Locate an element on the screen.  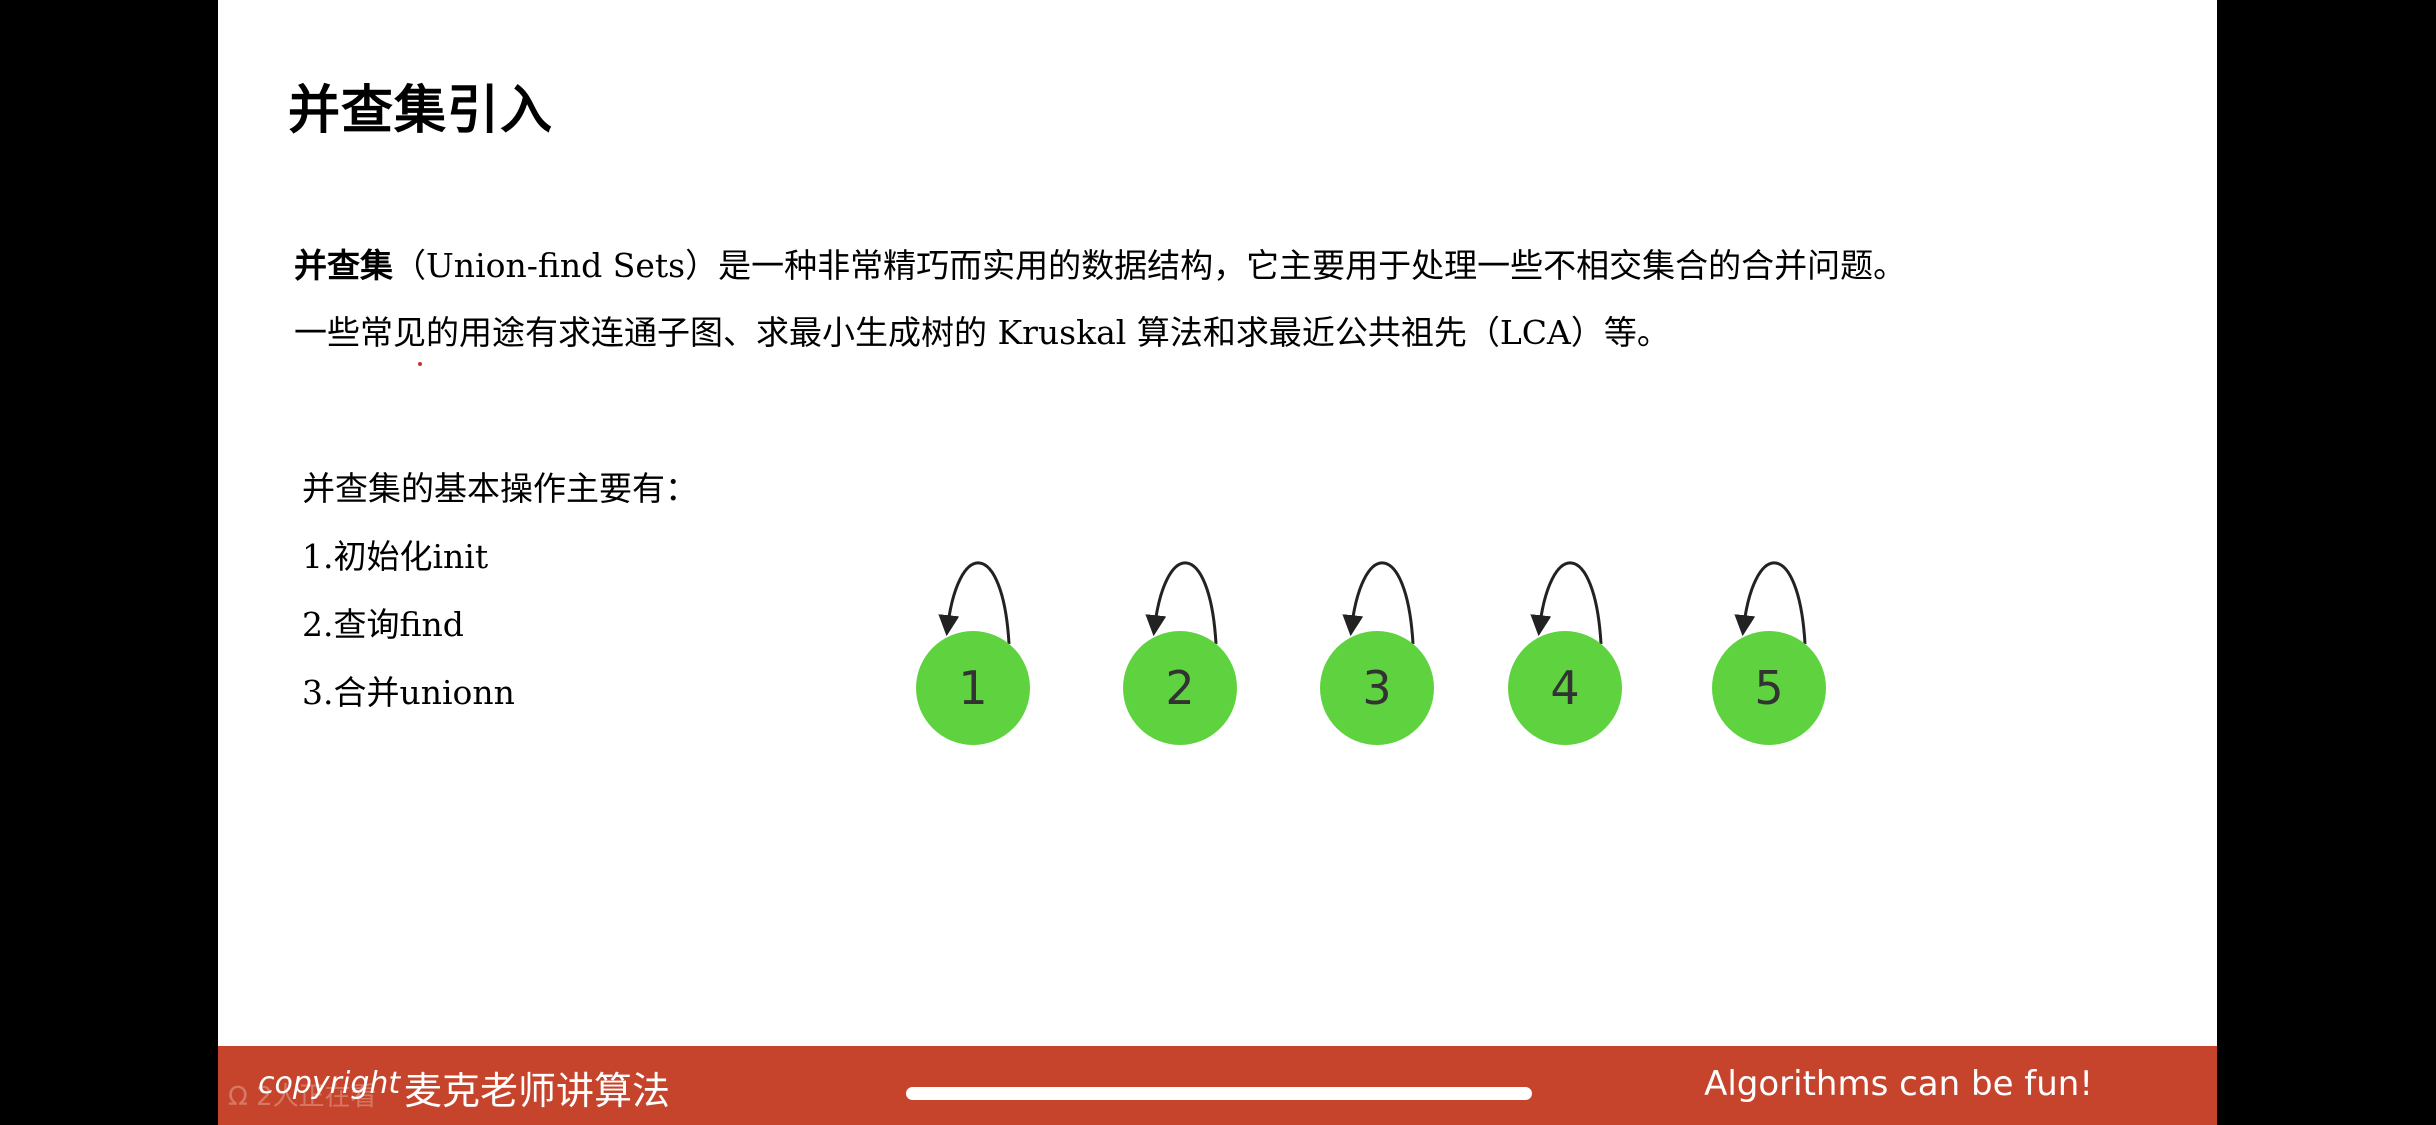
node-1: 1 is located at coordinates (973, 653).